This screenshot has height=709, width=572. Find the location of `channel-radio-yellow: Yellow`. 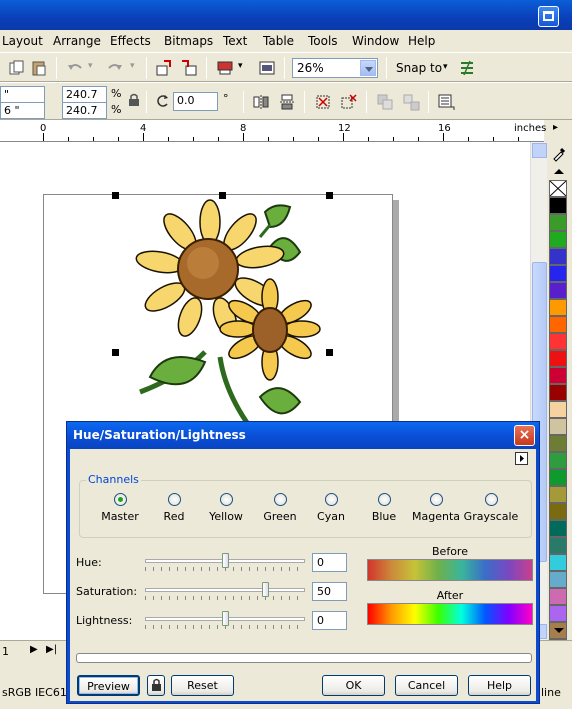

channel-radio-yellow: Yellow is located at coordinates (226, 508).